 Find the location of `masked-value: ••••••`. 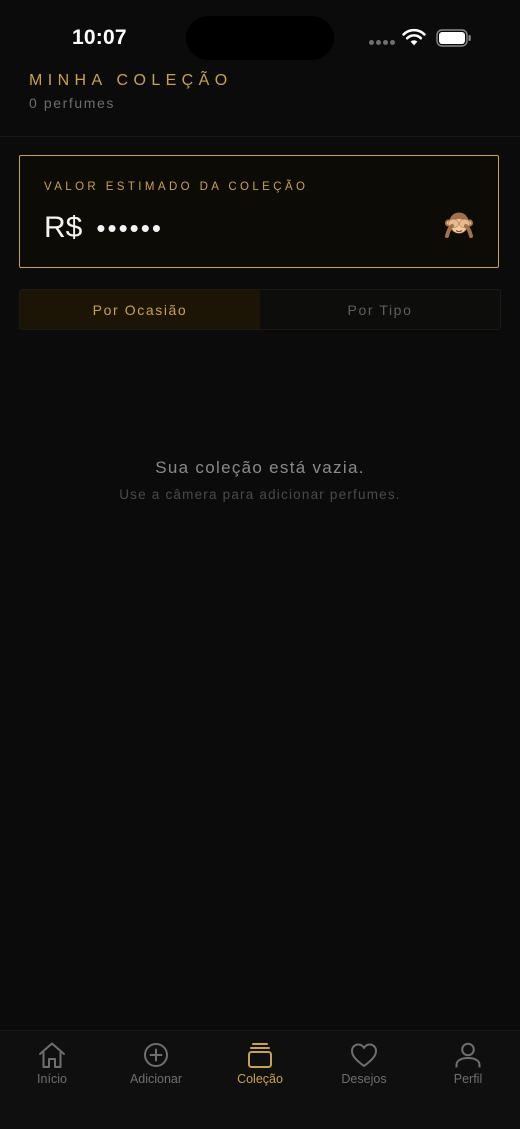

masked-value: •••••• is located at coordinates (129, 227).